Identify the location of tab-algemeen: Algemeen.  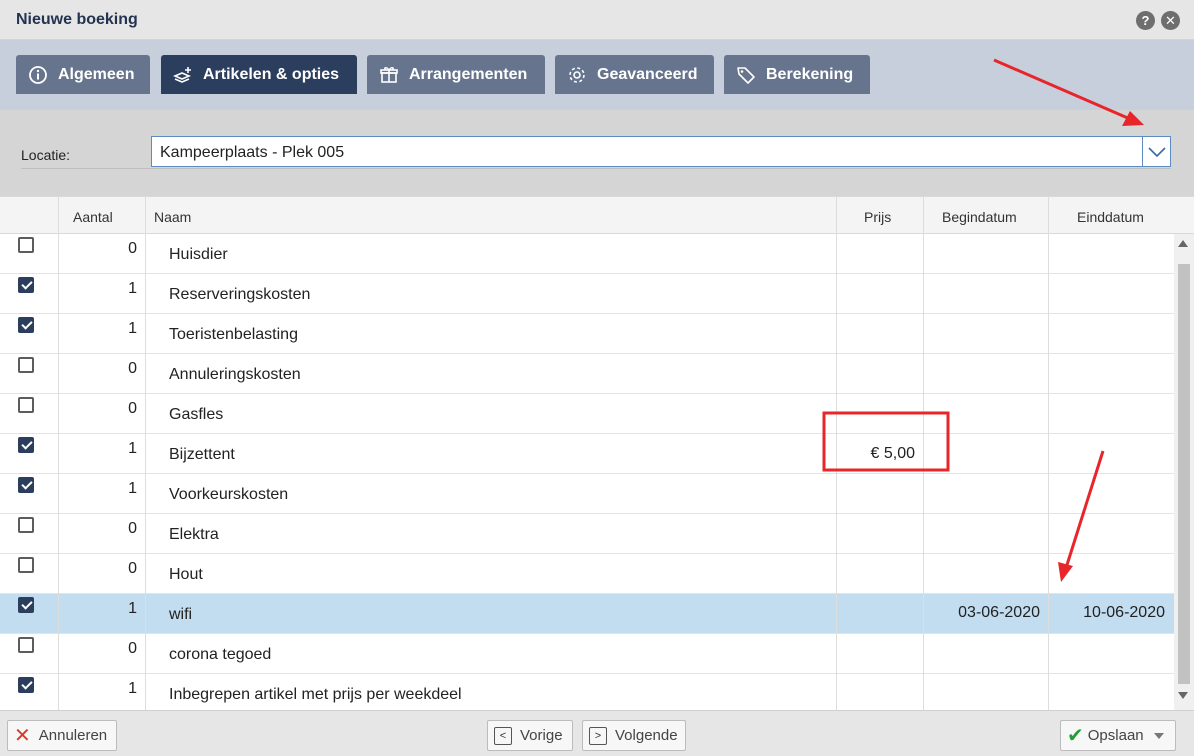
(83, 74).